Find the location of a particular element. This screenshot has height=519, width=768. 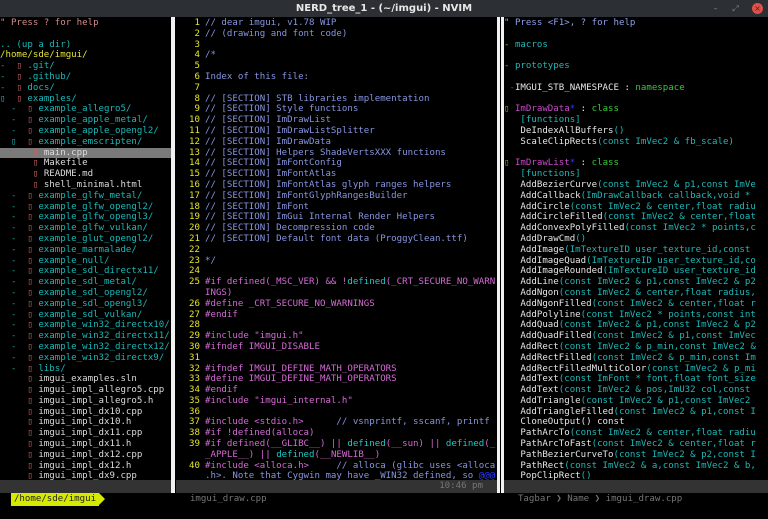

tree-row: - ▯ example_sdl_directx11/ is located at coordinates (85, 271).